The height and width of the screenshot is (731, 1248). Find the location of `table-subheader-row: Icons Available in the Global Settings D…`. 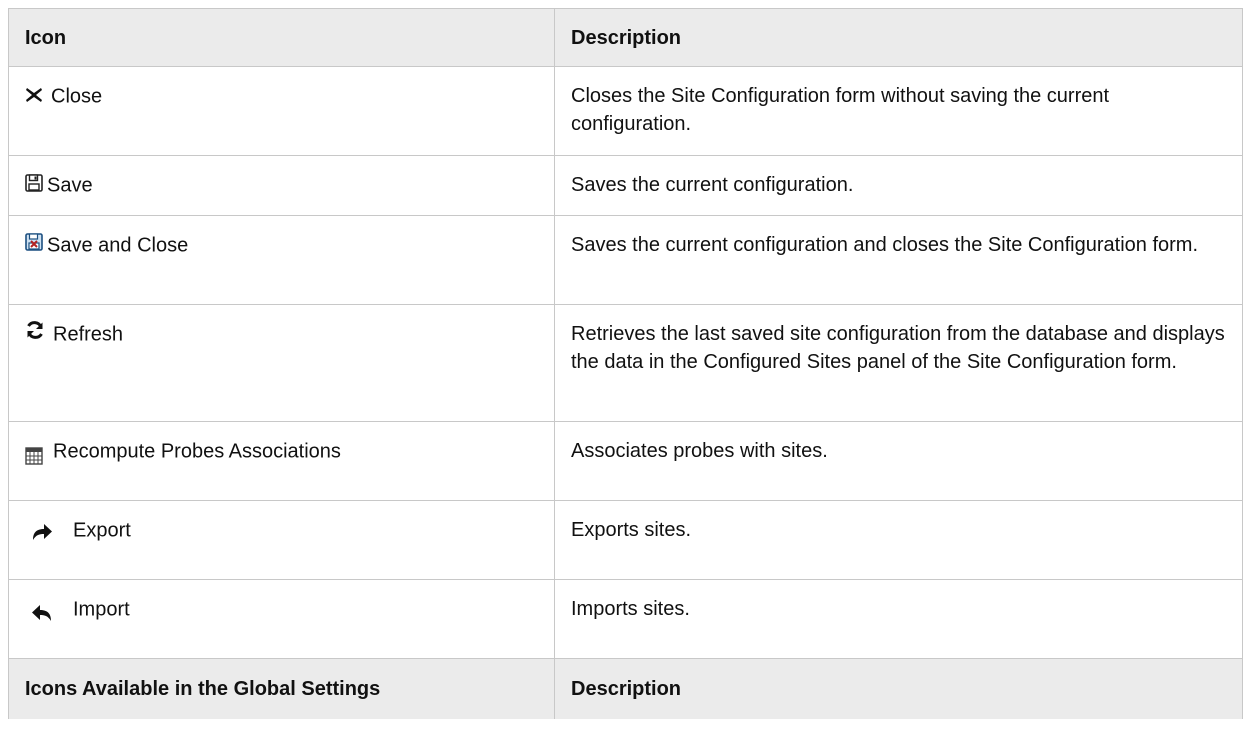

table-subheader-row: Icons Available in the Global Settings D… is located at coordinates (625, 688).